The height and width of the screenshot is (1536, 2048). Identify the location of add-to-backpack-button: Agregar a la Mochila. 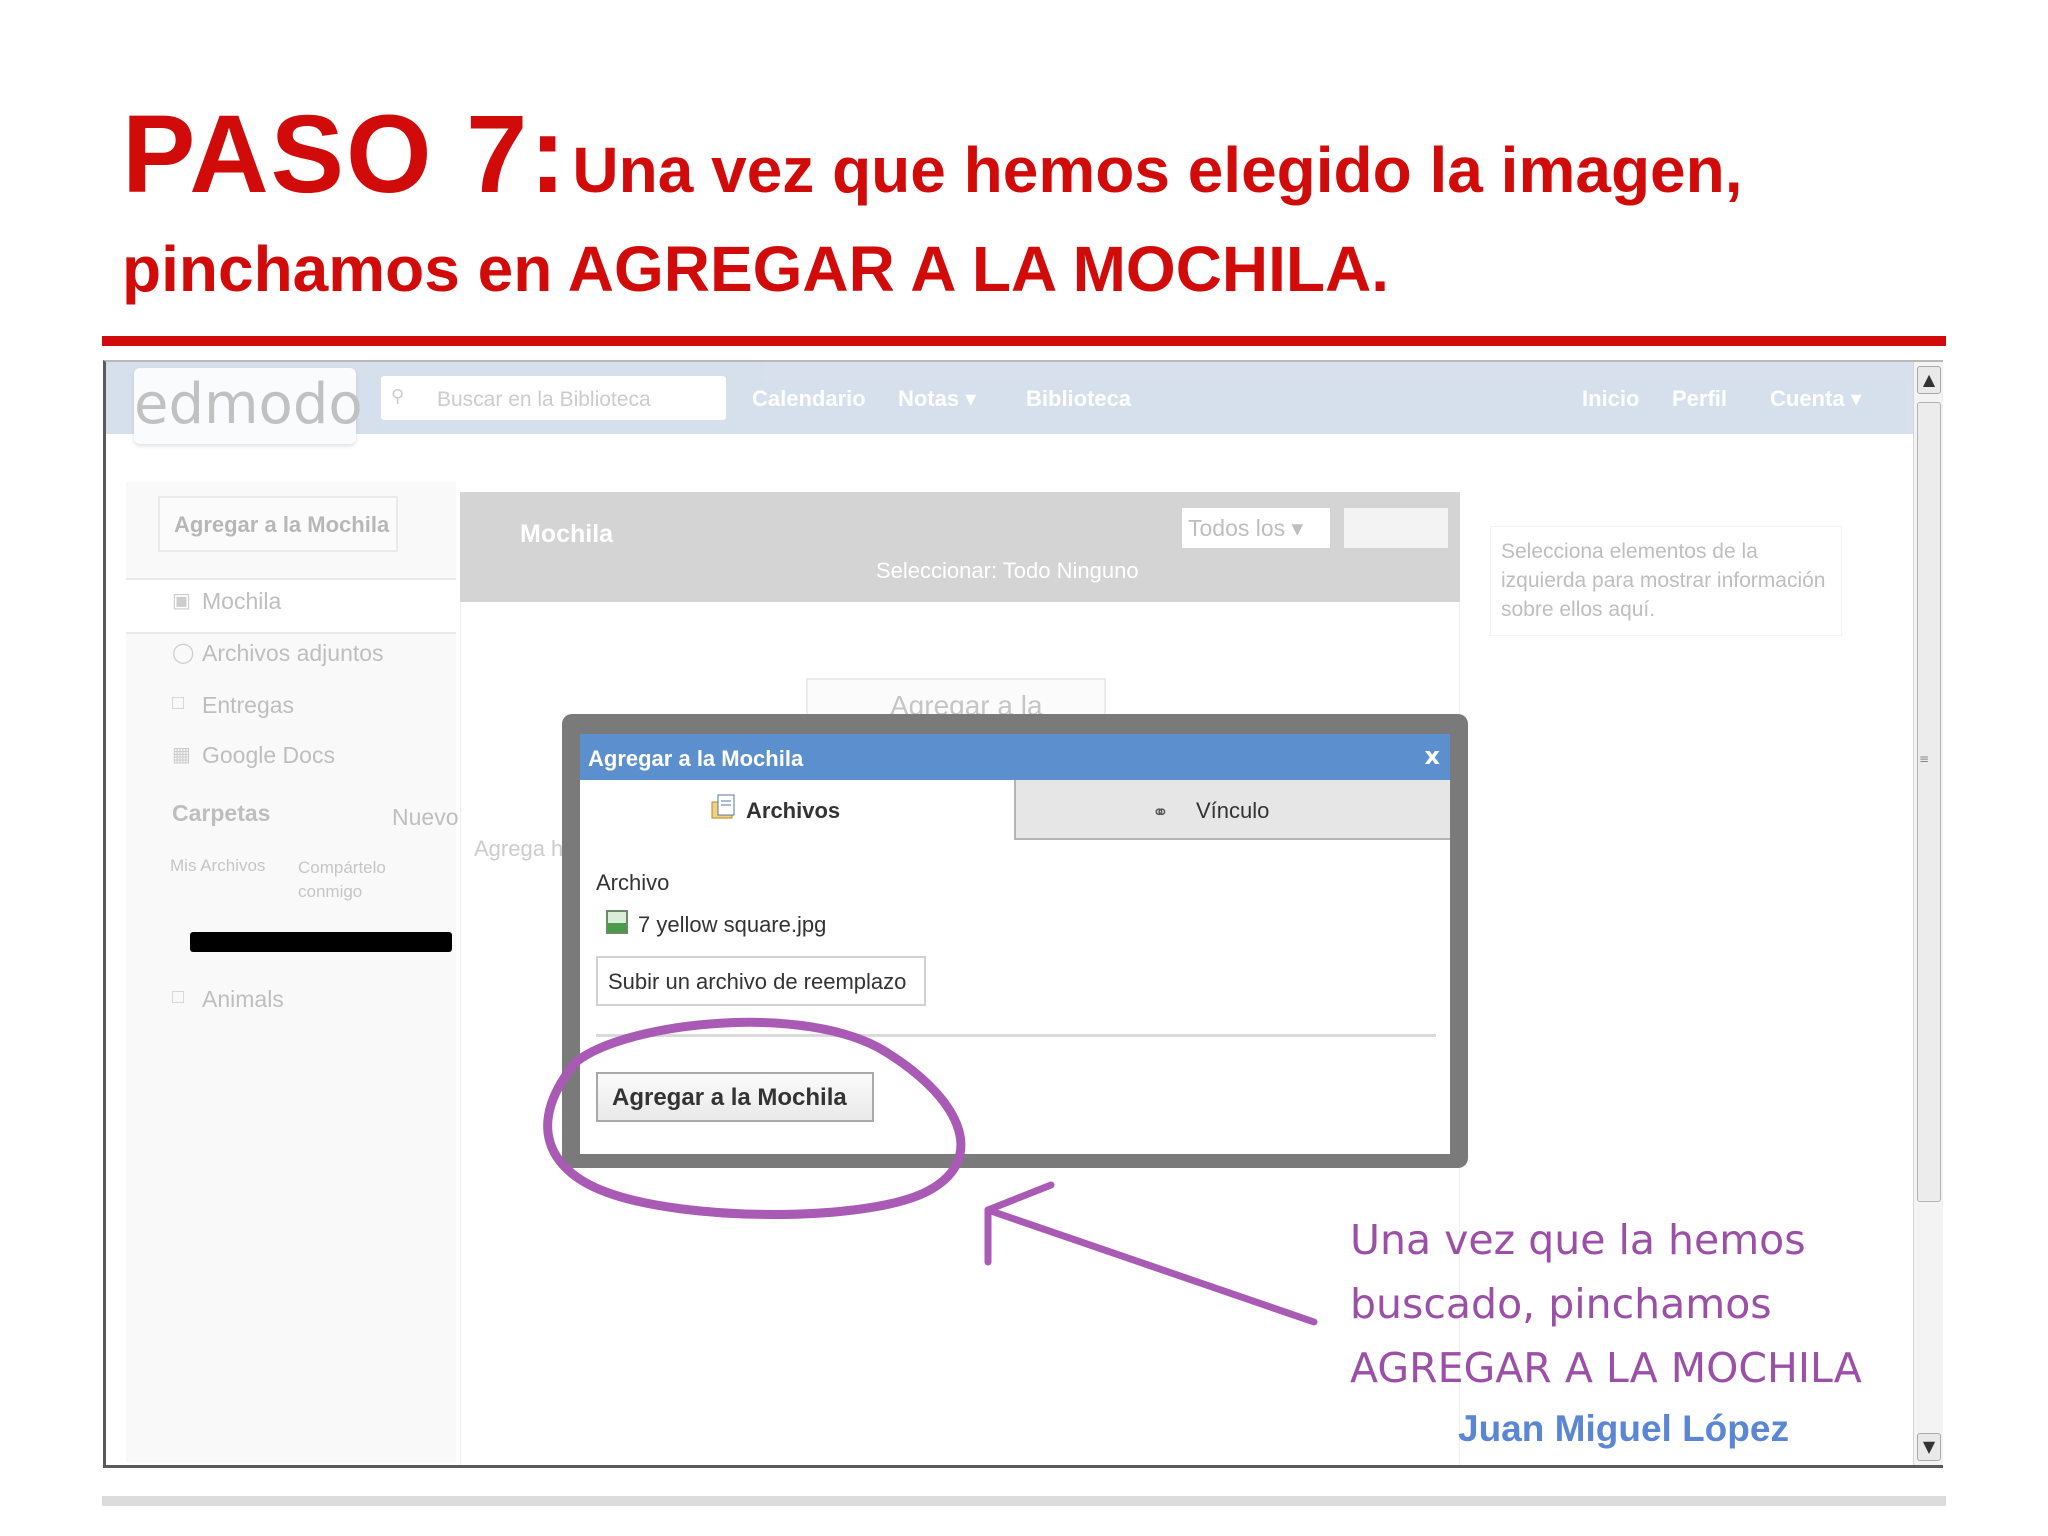
(735, 1097).